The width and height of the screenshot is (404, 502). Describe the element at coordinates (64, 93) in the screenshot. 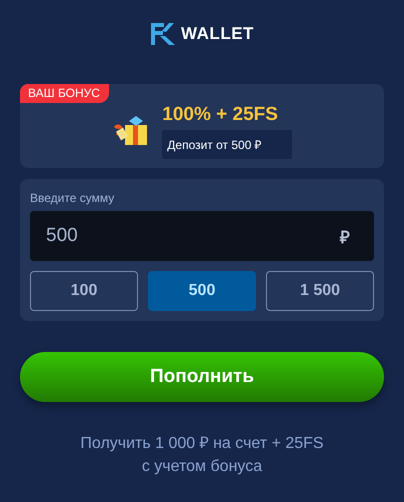

I see `bonus-badge: ВАШ БОНУС` at that location.